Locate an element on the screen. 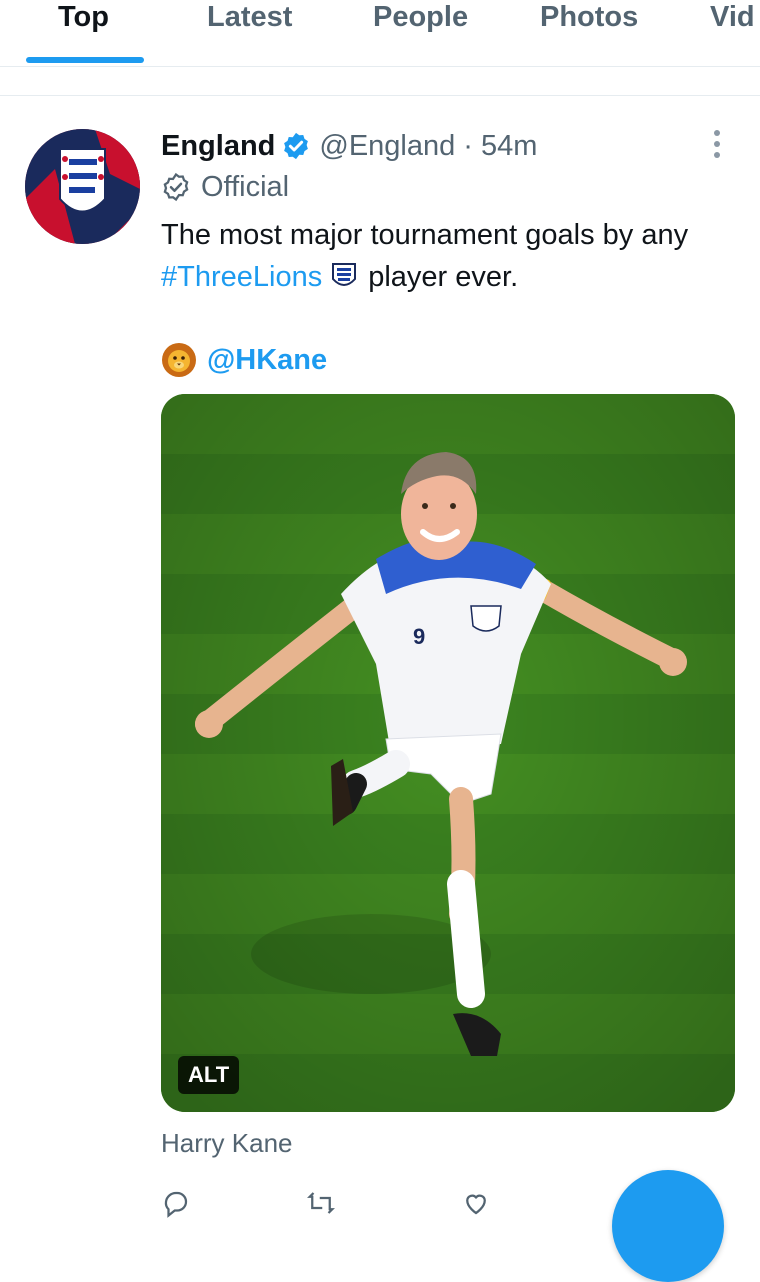 The width and height of the screenshot is (760, 1282). active-tab-indicator is located at coordinates (85, 60).